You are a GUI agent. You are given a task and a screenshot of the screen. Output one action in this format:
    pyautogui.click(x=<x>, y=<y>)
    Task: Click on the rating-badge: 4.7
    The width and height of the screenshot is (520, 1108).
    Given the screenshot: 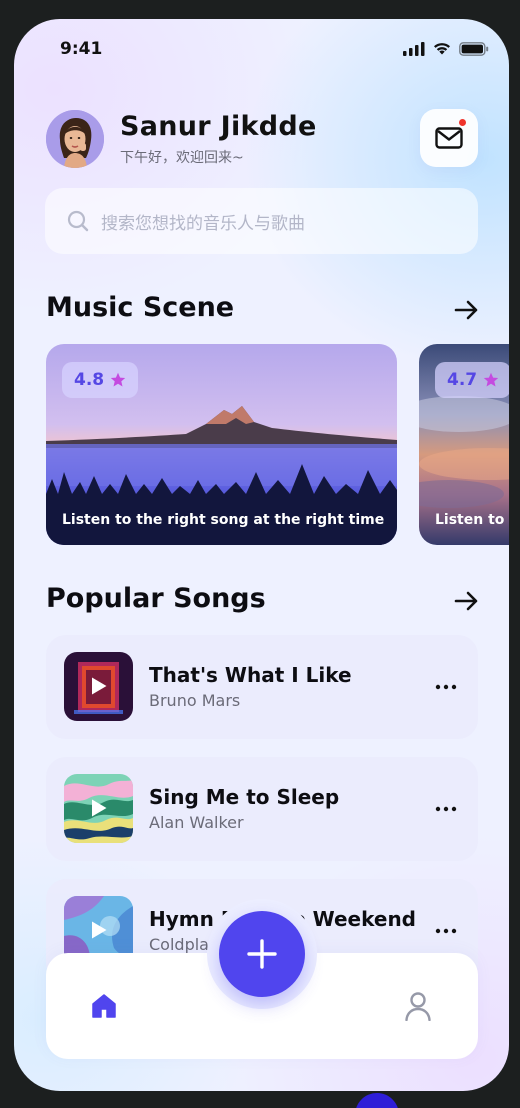 What is the action you would take?
    pyautogui.click(x=472, y=380)
    